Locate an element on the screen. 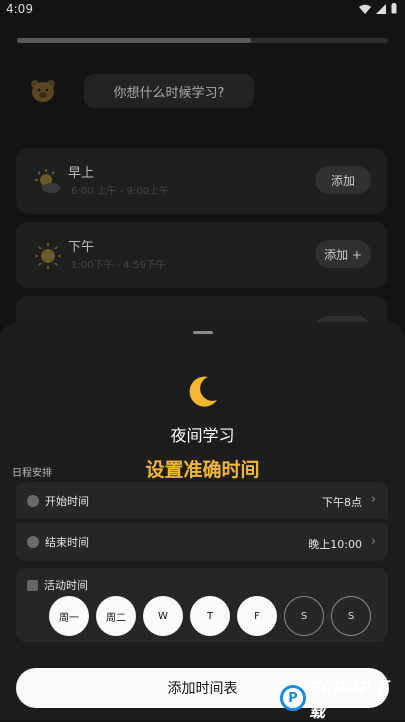 The width and height of the screenshot is (405, 722). day-toggle-fri: F is located at coordinates (257, 616).